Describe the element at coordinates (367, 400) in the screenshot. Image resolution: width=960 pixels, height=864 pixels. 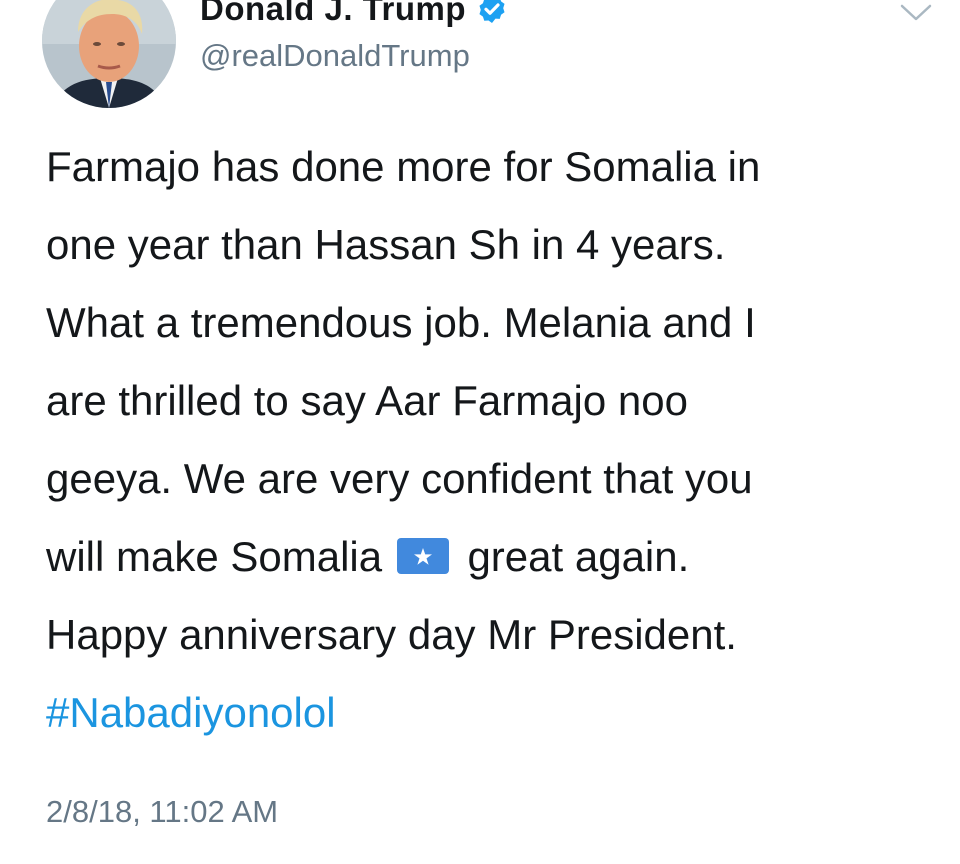
I see `tweet-text-line: are thrilled to say Aar Farmajo noo` at that location.